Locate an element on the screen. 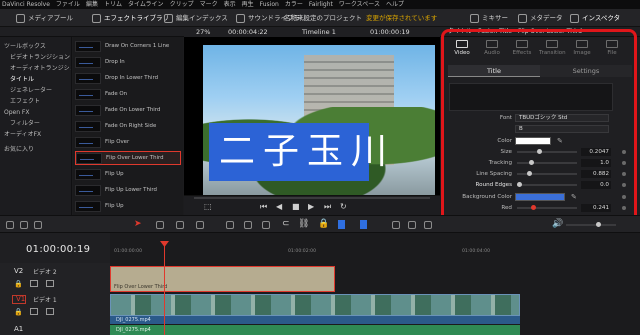  tree-titles: タイトル is located at coordinates (35, 79).